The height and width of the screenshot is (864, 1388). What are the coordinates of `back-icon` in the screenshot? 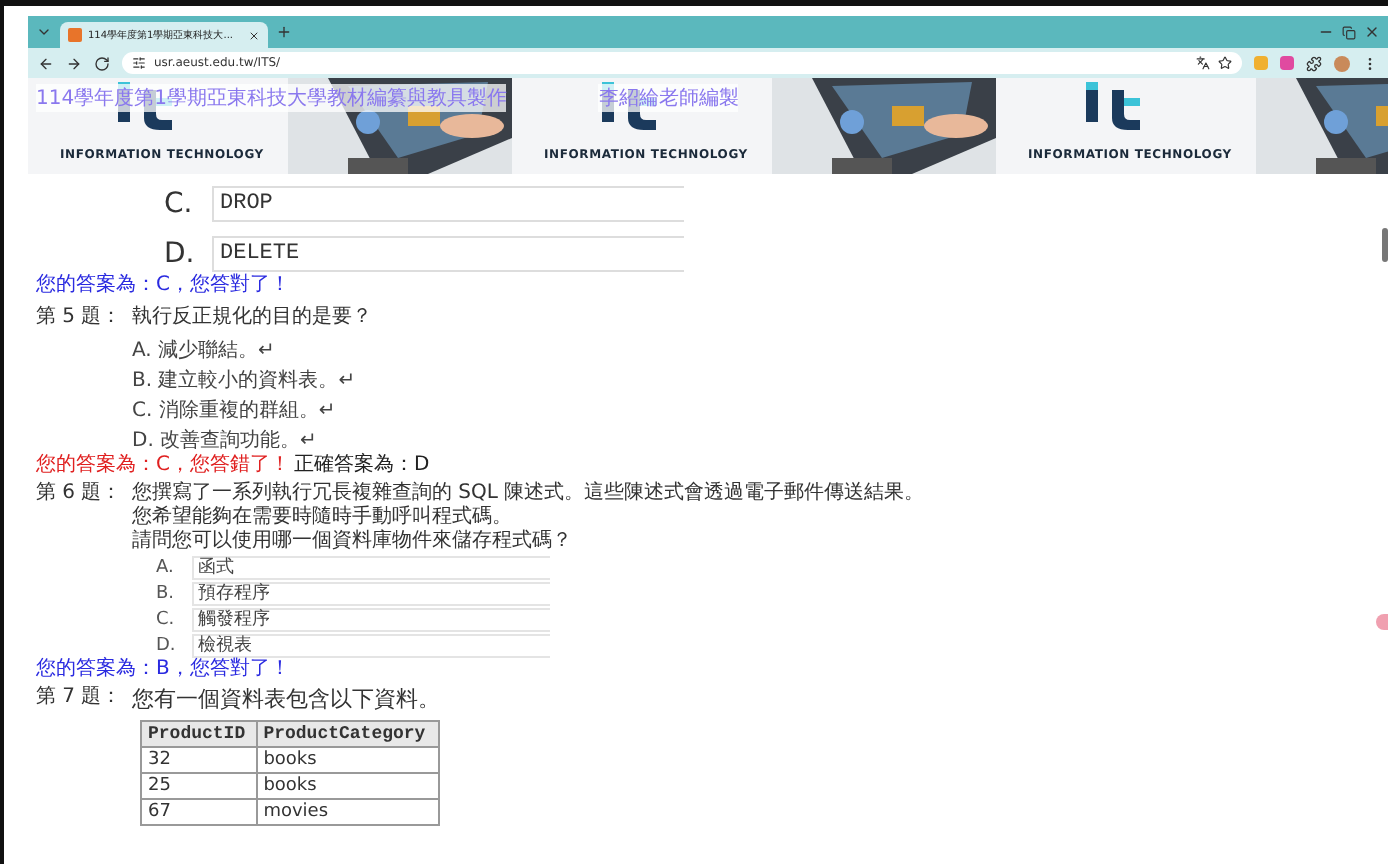 It's located at (46, 63).